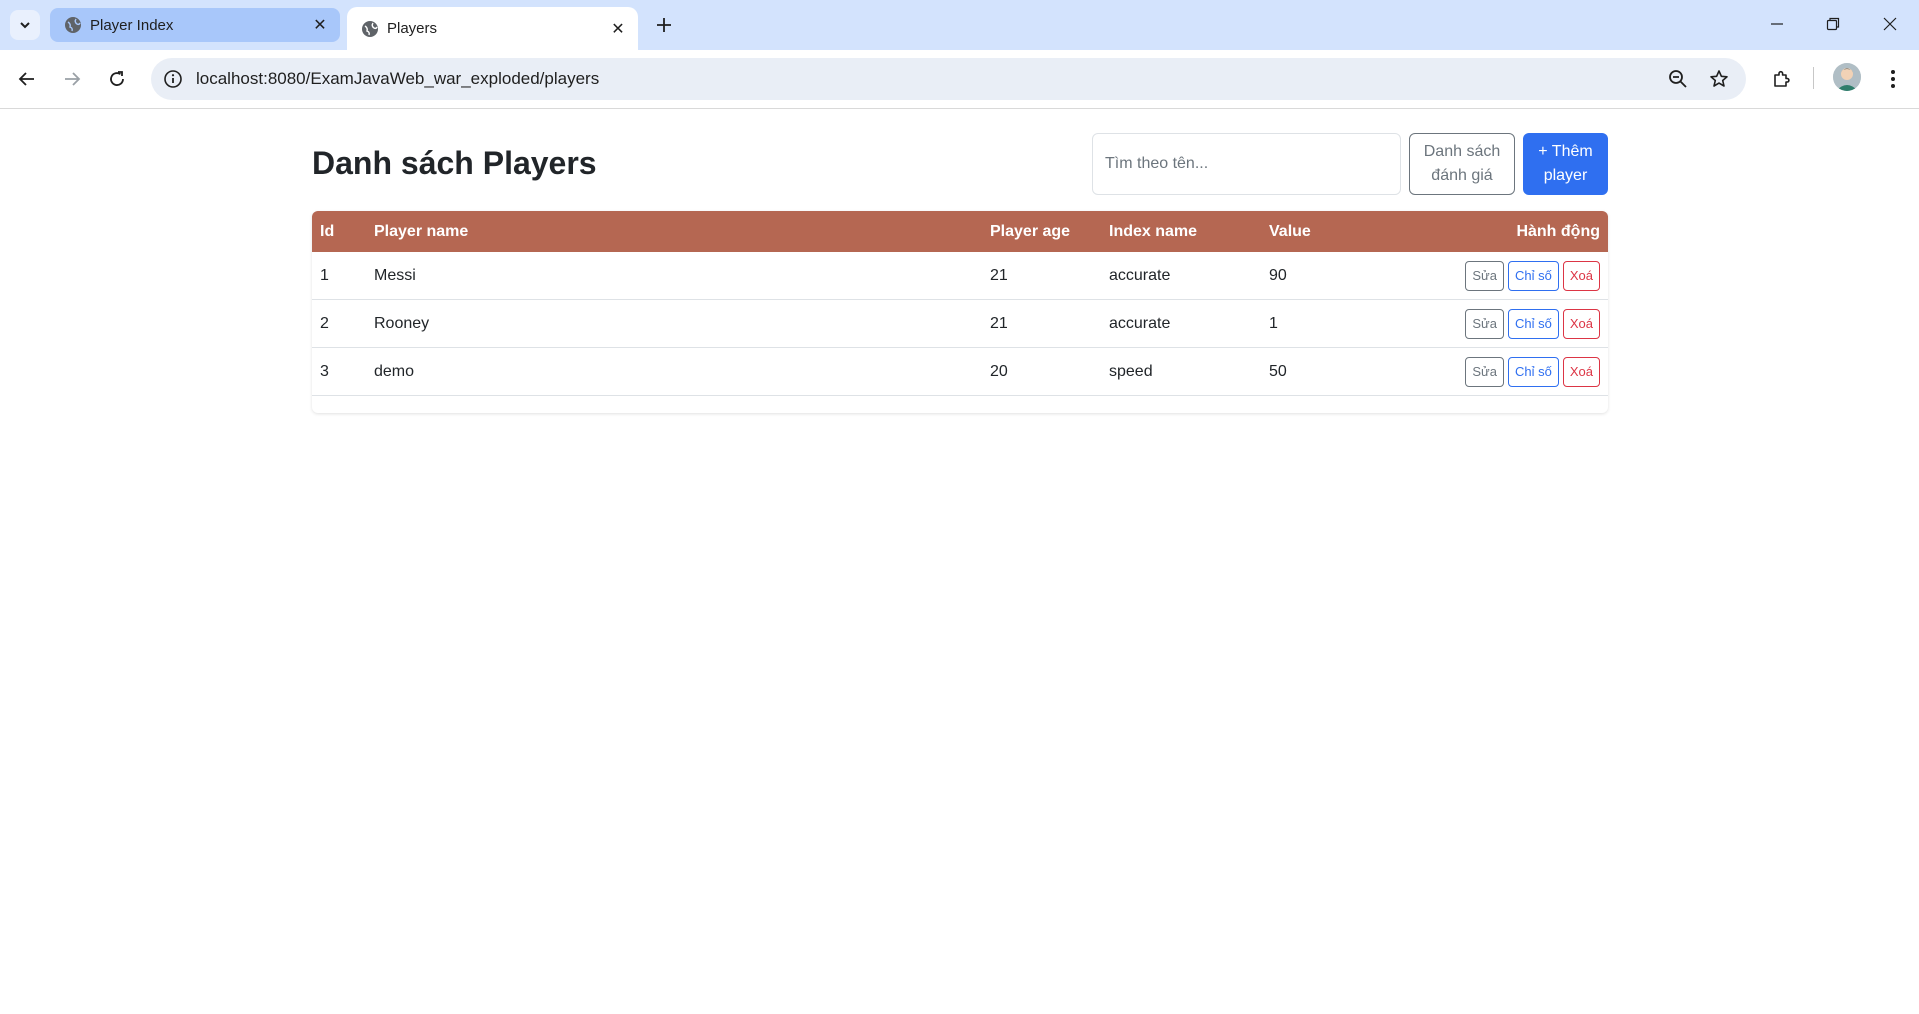  I want to click on new-tab-button, so click(664, 25).